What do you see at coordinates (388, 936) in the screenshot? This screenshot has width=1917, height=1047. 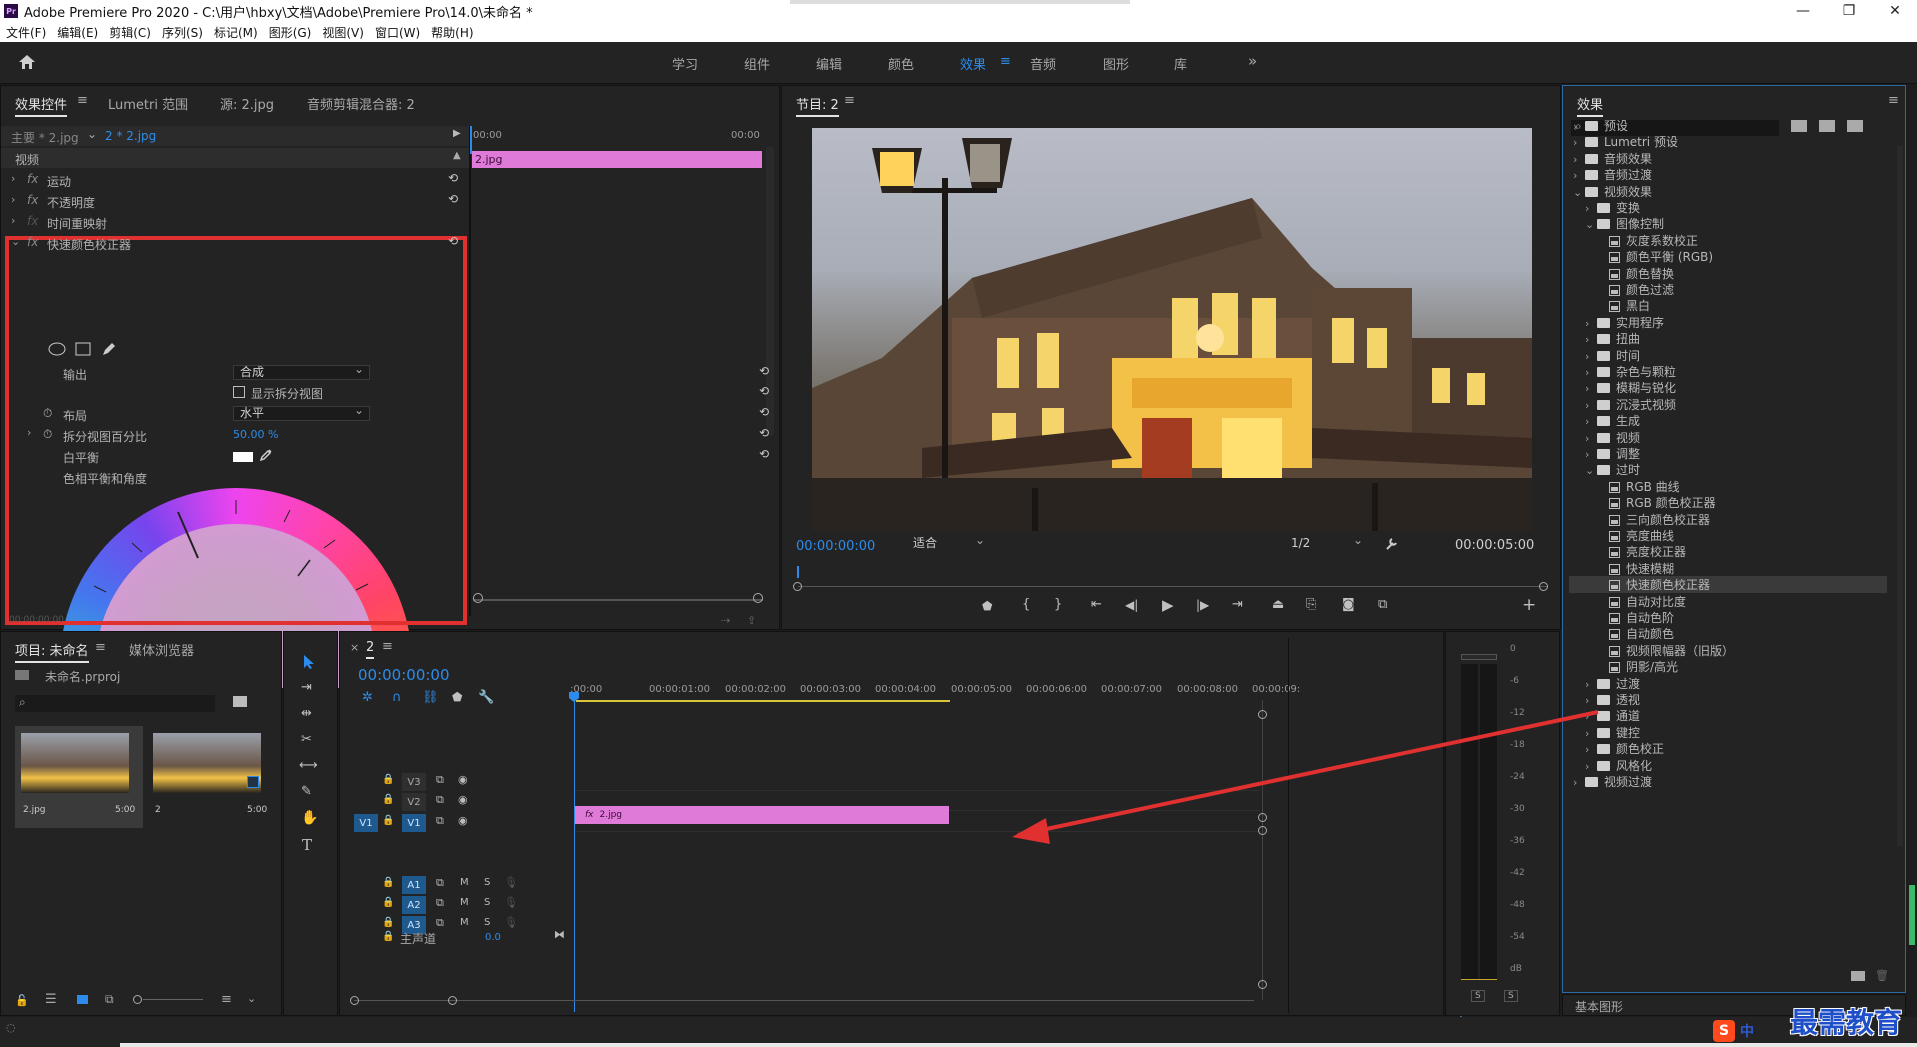 I see `master-lock-icon: 🔒` at bounding box center [388, 936].